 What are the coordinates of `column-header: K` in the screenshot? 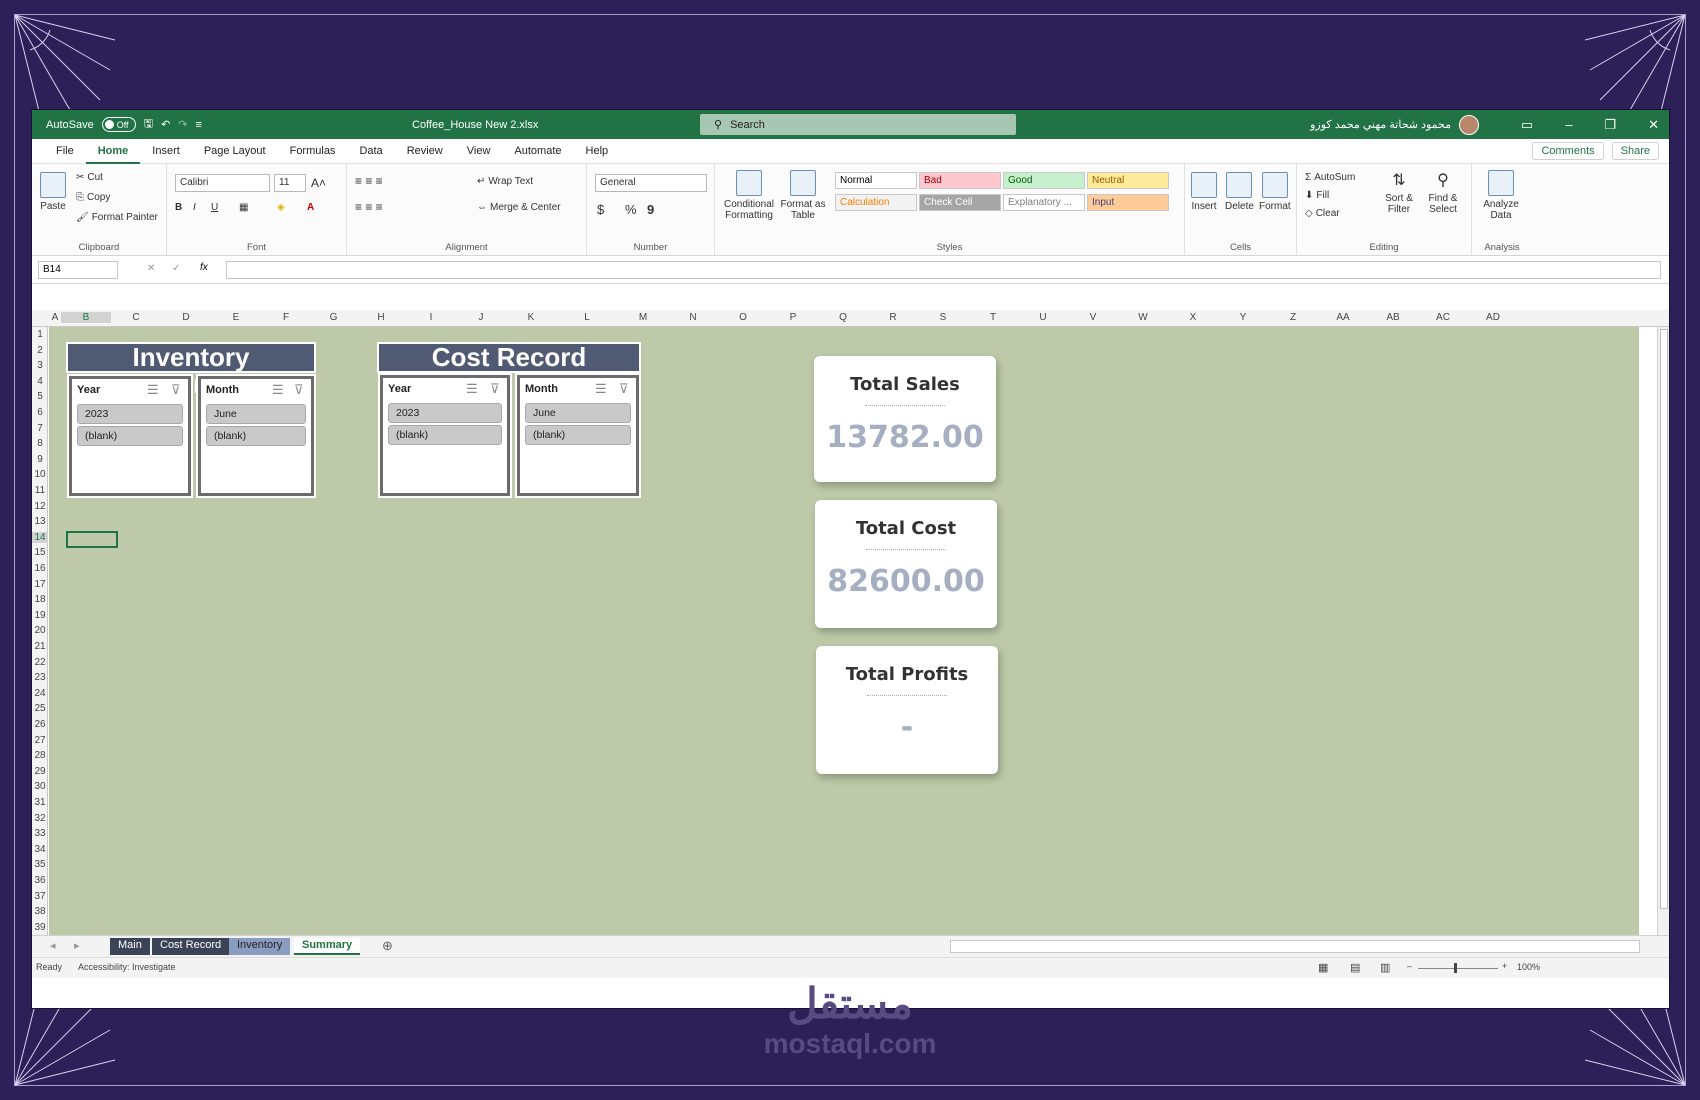 It's located at (531, 317).